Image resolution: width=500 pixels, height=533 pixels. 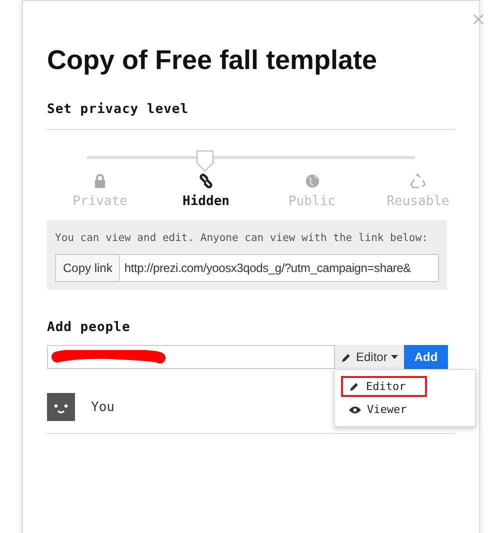 What do you see at coordinates (426, 357) in the screenshot?
I see `add-button: Add` at bounding box center [426, 357].